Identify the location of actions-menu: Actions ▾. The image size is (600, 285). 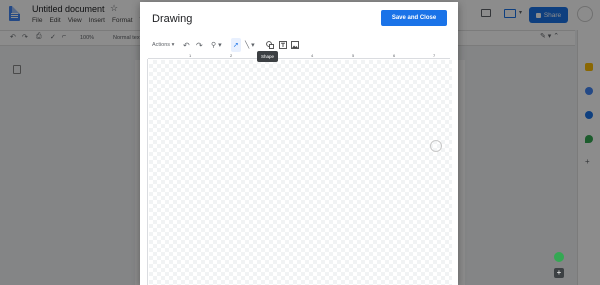
(163, 45).